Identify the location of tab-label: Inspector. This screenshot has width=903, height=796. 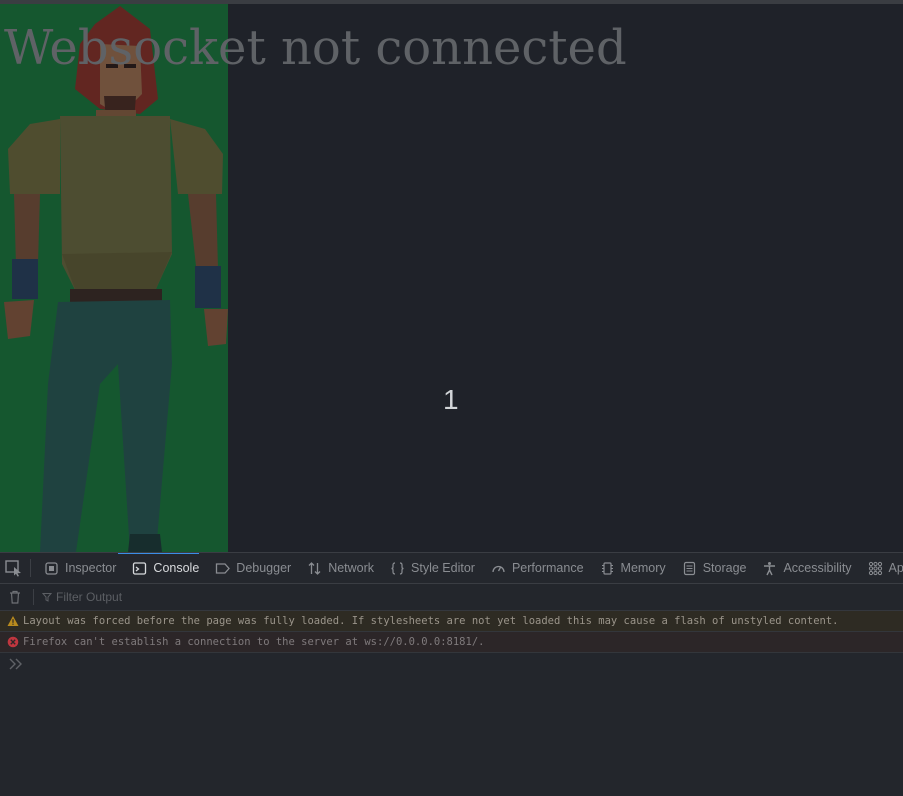
(91, 568).